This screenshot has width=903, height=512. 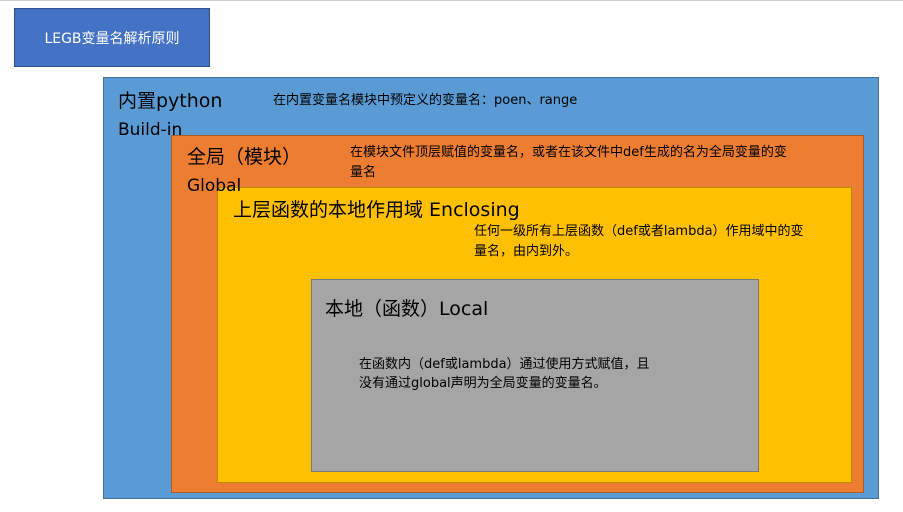 What do you see at coordinates (451, 0) in the screenshot?
I see `top-divider` at bounding box center [451, 0].